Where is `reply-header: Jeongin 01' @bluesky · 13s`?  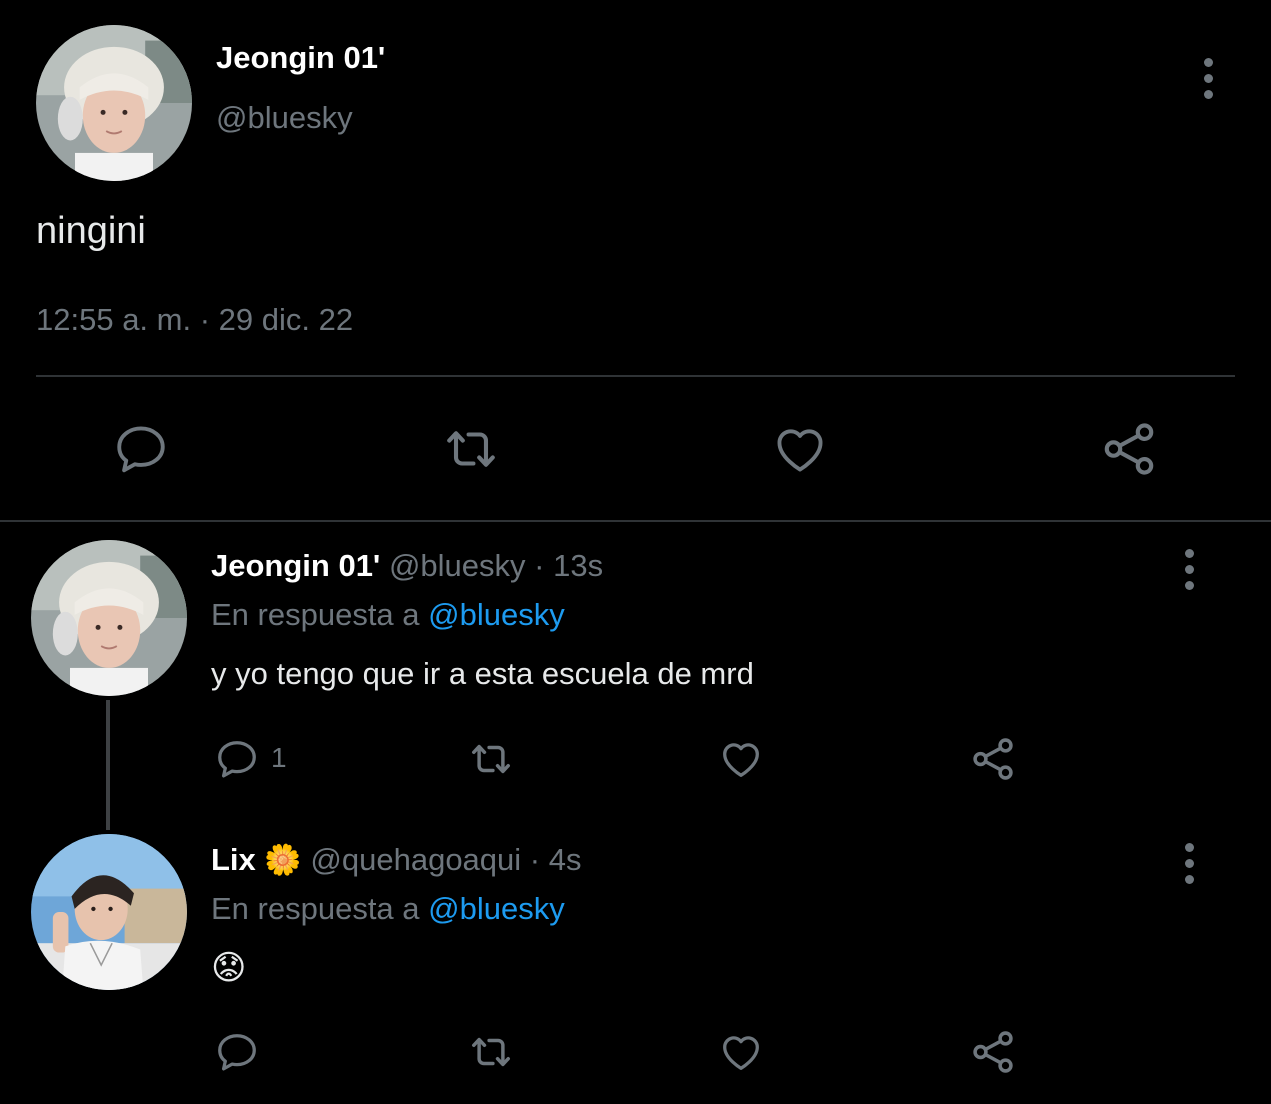
reply-header: Jeongin 01' @bluesky · 13s is located at coordinates (407, 566).